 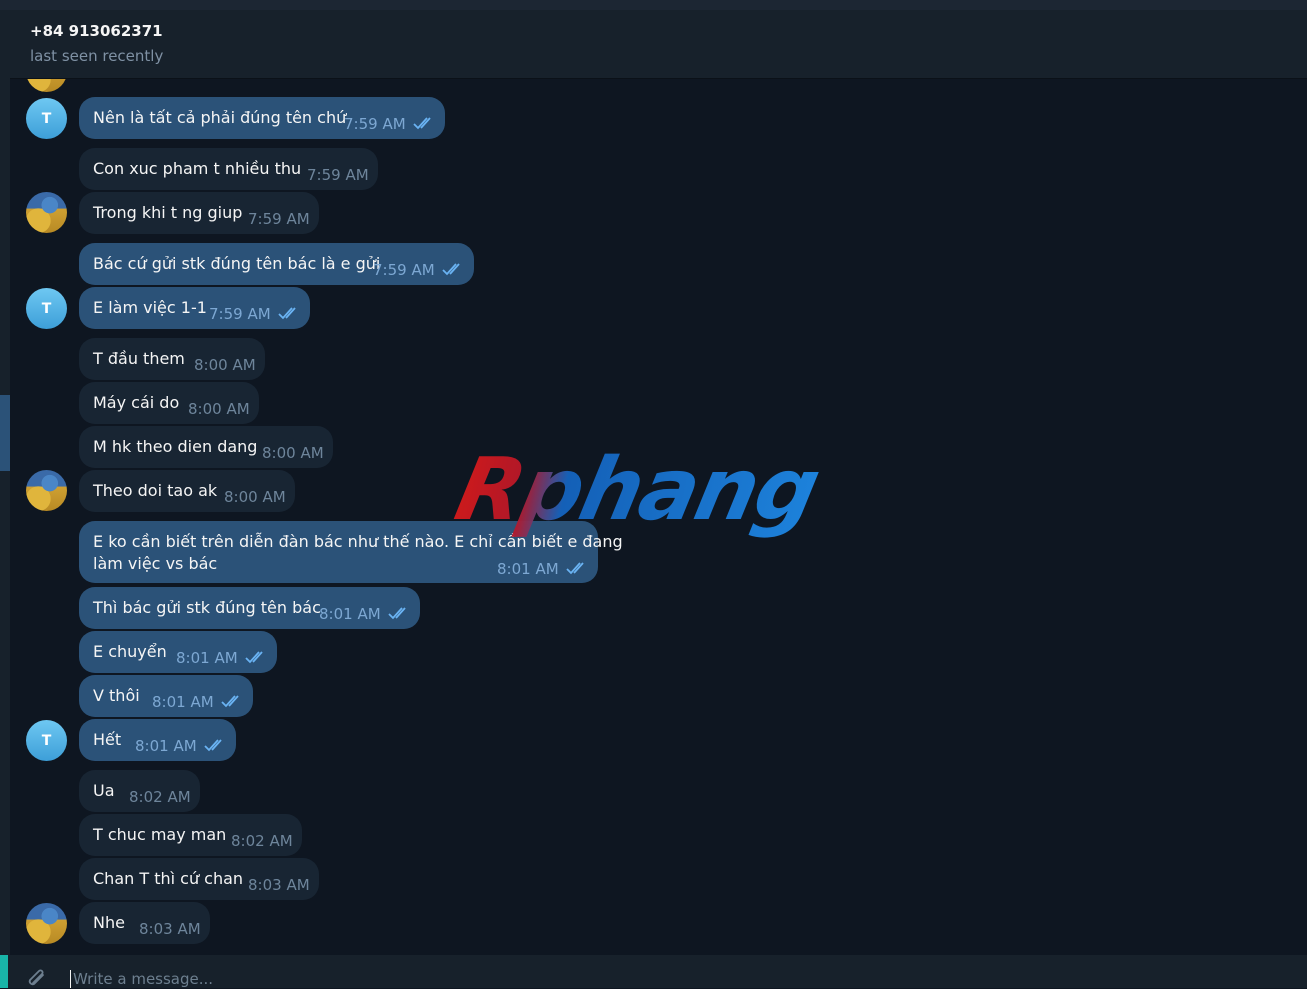 I want to click on message-text: E làm việc 1-1, so click(x=150, y=307).